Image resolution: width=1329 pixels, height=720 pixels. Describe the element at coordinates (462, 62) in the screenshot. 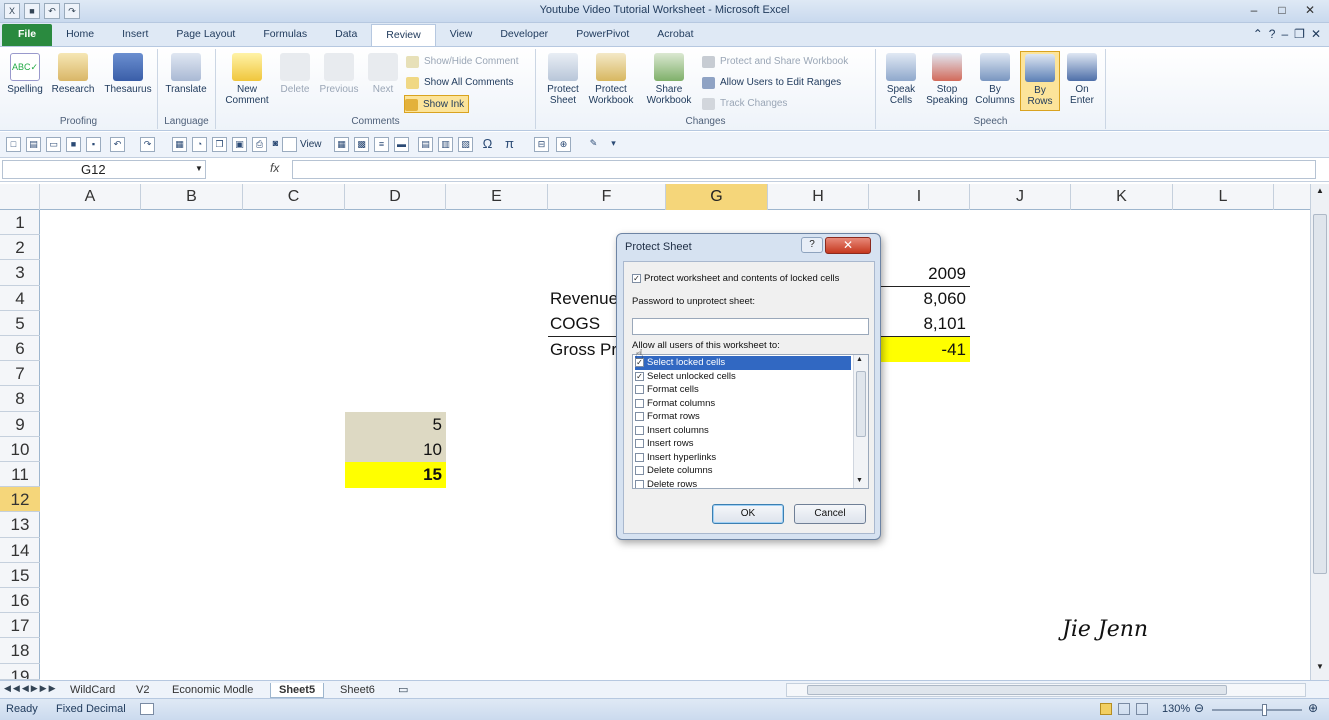

I see `show-hide-comment-button: Show/Hide Comment` at that location.